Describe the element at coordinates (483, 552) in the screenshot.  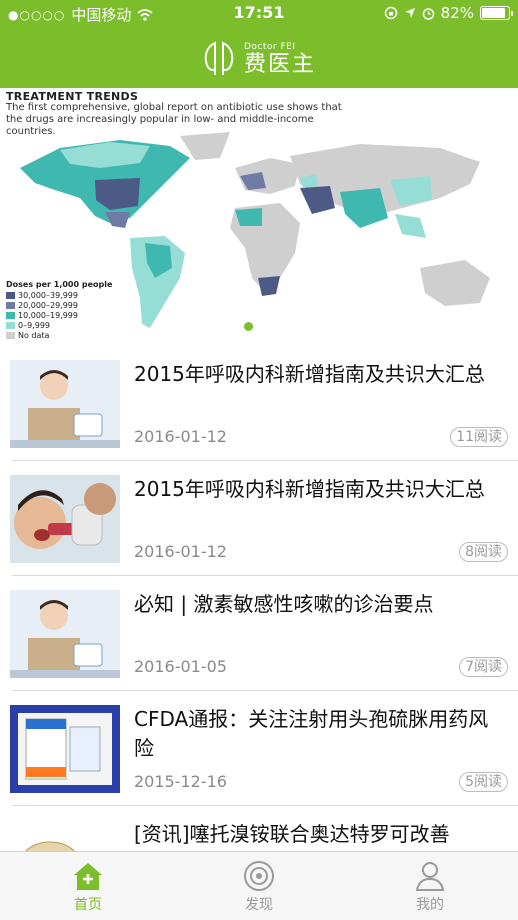
I see `read-count-badge: 8阅读` at that location.